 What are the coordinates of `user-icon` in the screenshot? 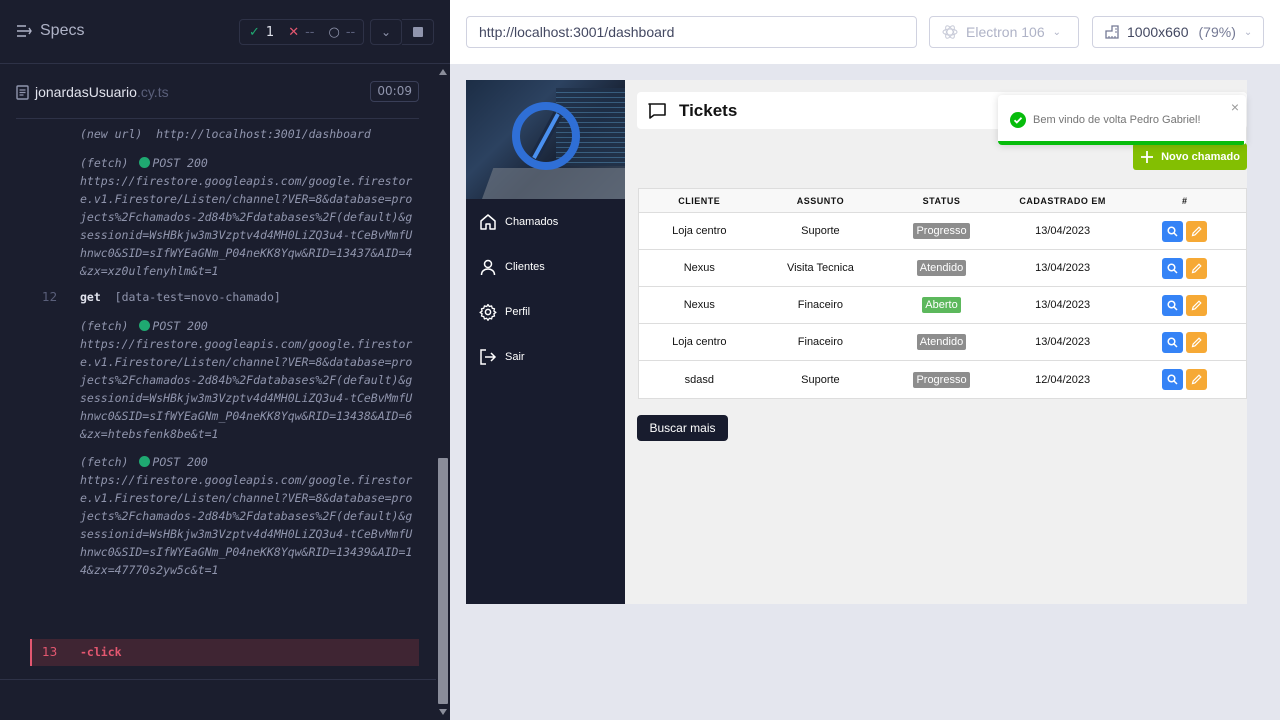 It's located at (488, 267).